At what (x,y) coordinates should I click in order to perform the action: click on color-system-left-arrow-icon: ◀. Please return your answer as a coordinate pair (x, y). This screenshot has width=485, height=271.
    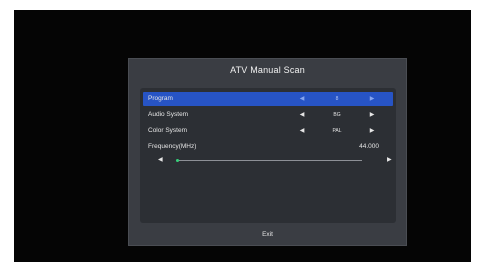
    Looking at the image, I should click on (302, 131).